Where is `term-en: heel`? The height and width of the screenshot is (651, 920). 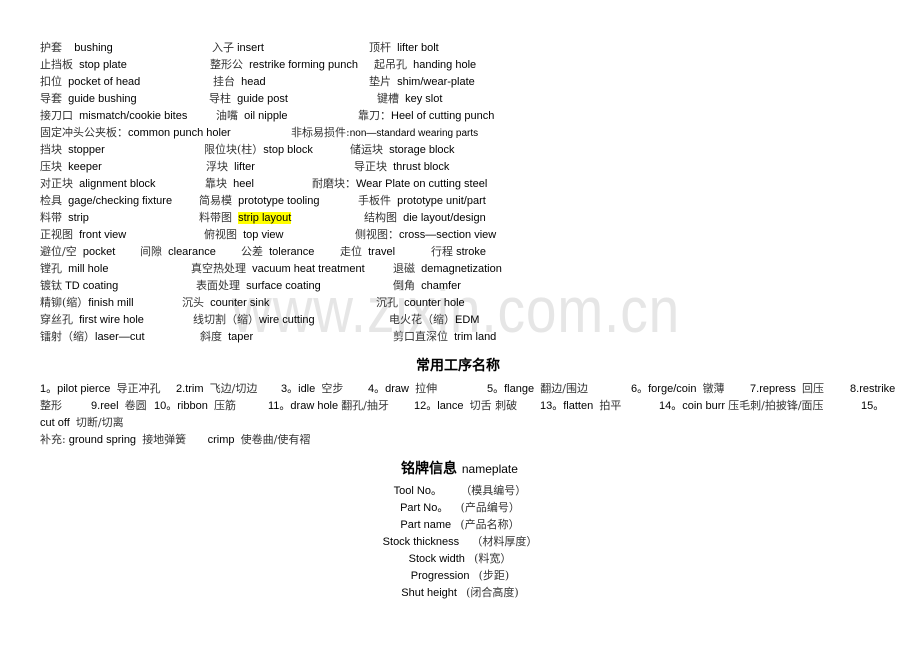
term-en: heel is located at coordinates (243, 184).